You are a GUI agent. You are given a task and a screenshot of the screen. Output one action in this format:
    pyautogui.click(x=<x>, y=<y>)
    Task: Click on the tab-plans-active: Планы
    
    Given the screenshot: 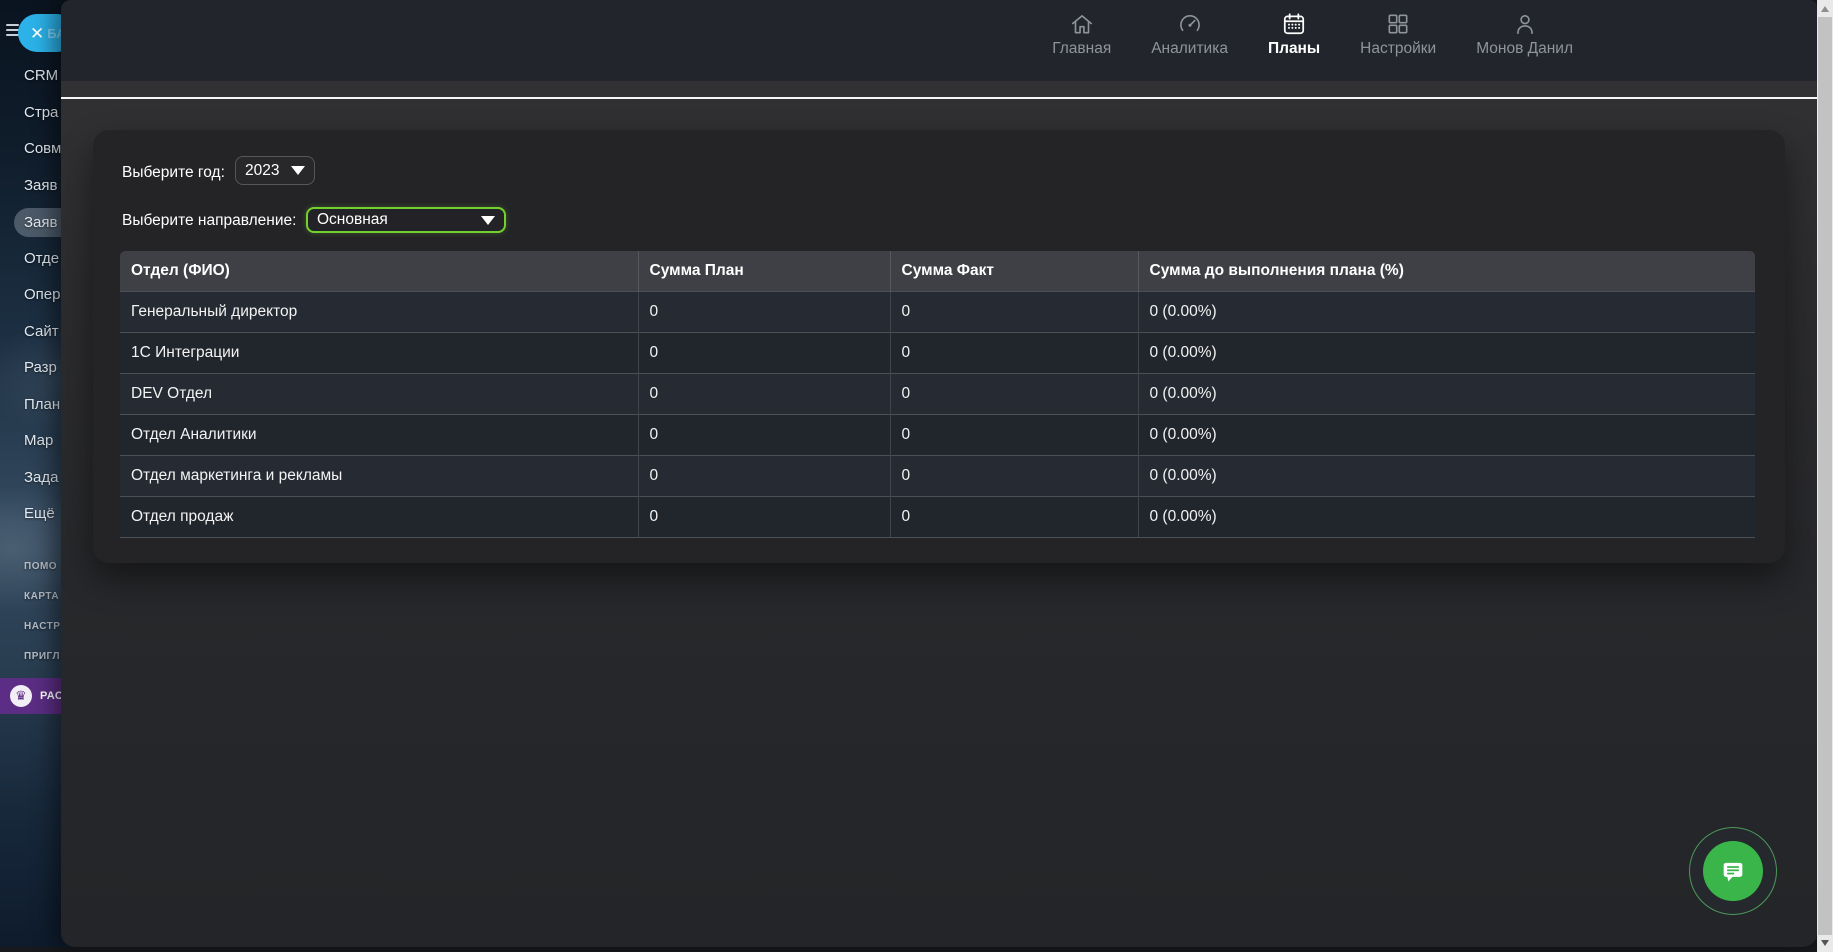 What is the action you would take?
    pyautogui.click(x=1294, y=34)
    